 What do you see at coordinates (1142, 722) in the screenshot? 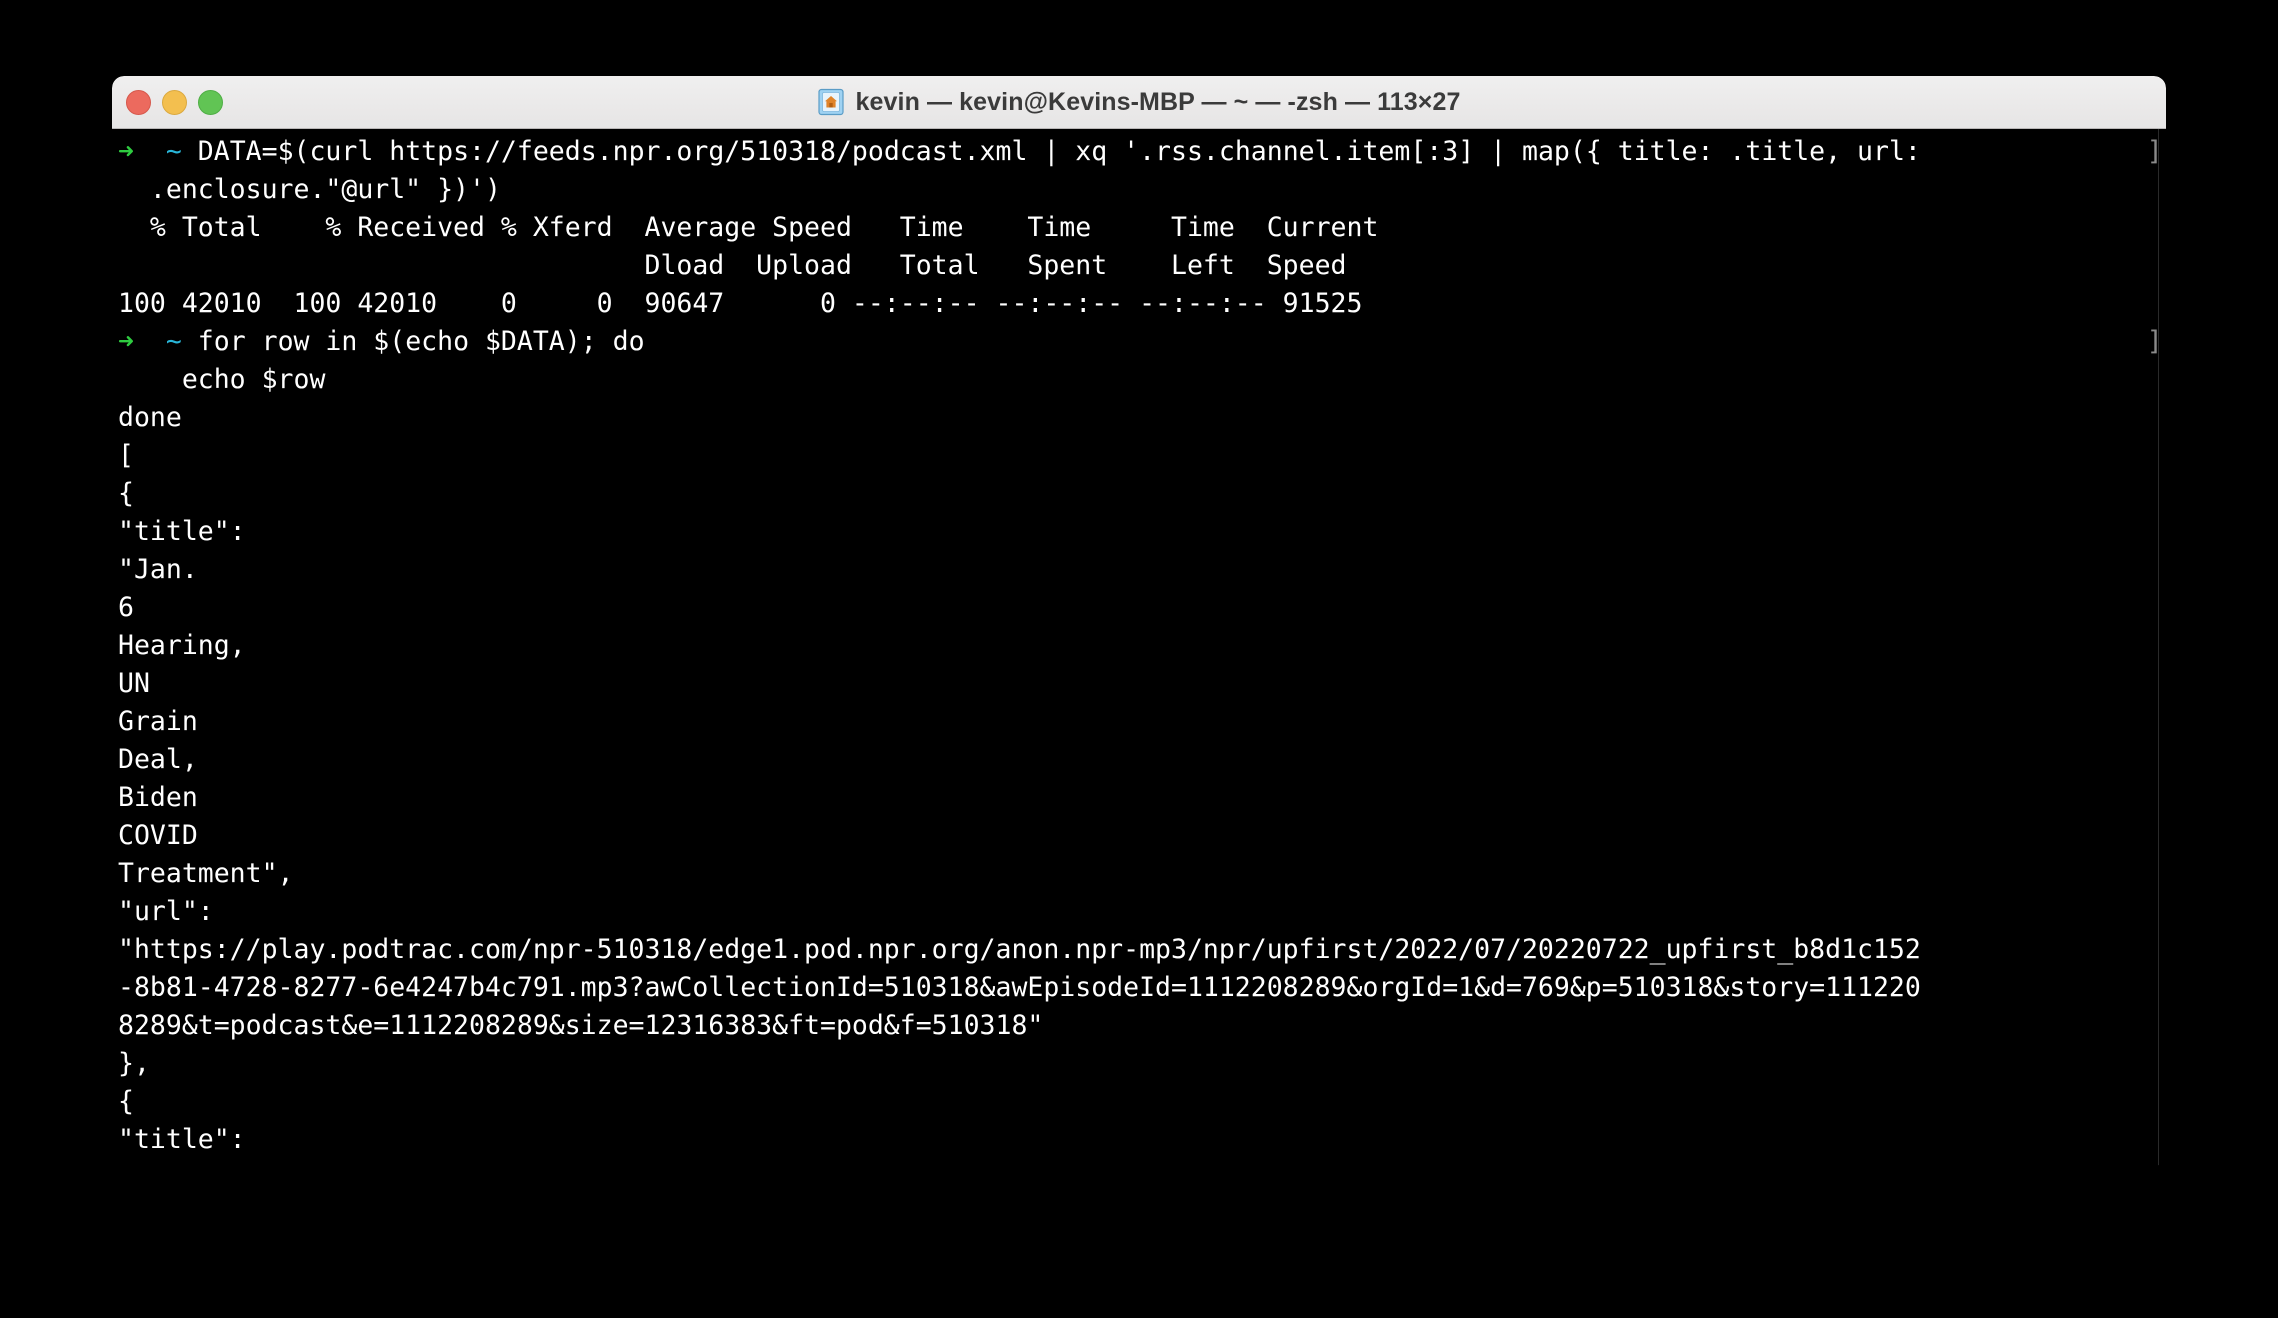
I see `terminal-output-line: Grain` at bounding box center [1142, 722].